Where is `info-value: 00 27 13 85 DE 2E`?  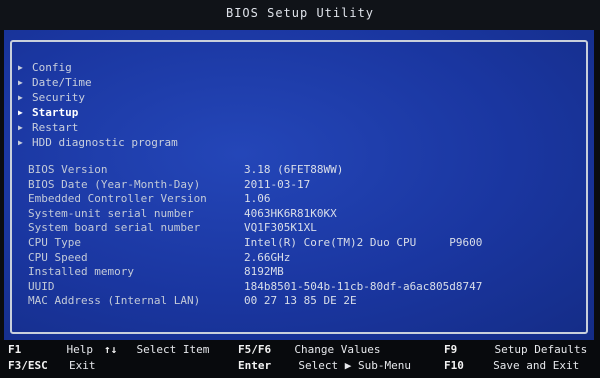 info-value: 00 27 13 85 DE 2E is located at coordinates (300, 301).